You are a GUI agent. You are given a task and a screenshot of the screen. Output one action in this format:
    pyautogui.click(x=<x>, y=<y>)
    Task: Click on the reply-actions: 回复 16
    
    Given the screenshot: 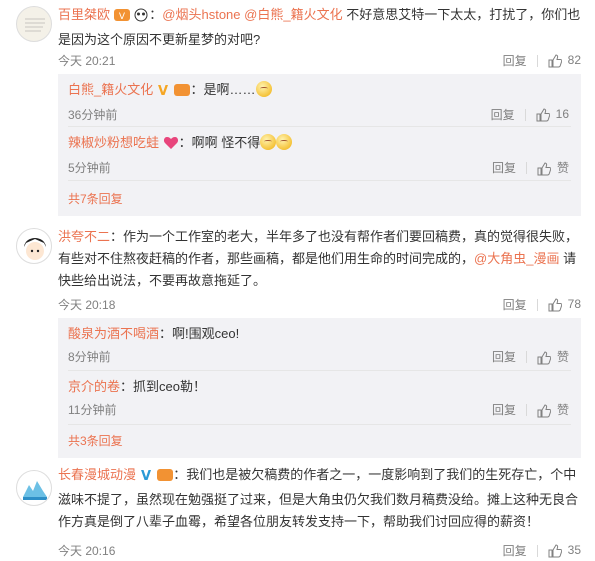 What is the action you would take?
    pyautogui.click(x=530, y=114)
    